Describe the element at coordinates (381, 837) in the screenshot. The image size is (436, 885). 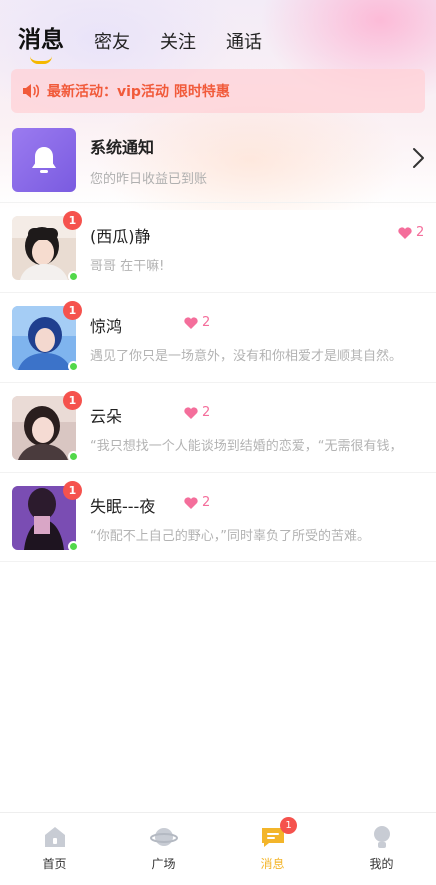
I see `profile-icon` at that location.